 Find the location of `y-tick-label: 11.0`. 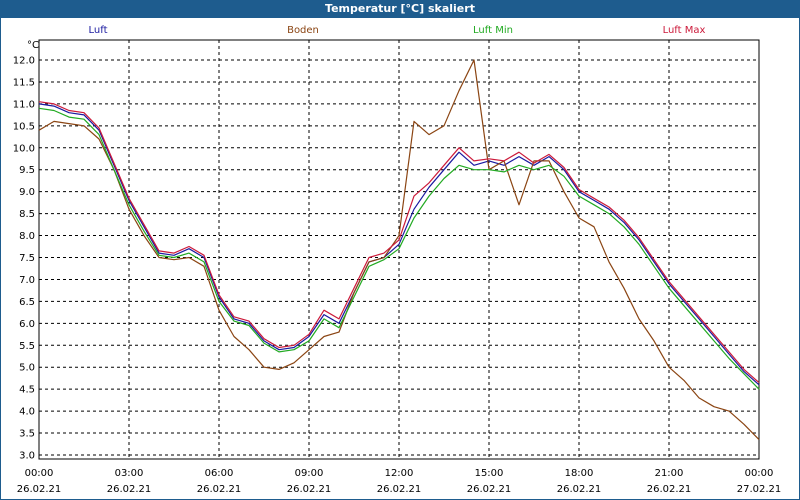

y-tick-label: 11.0 is located at coordinates (24, 104).